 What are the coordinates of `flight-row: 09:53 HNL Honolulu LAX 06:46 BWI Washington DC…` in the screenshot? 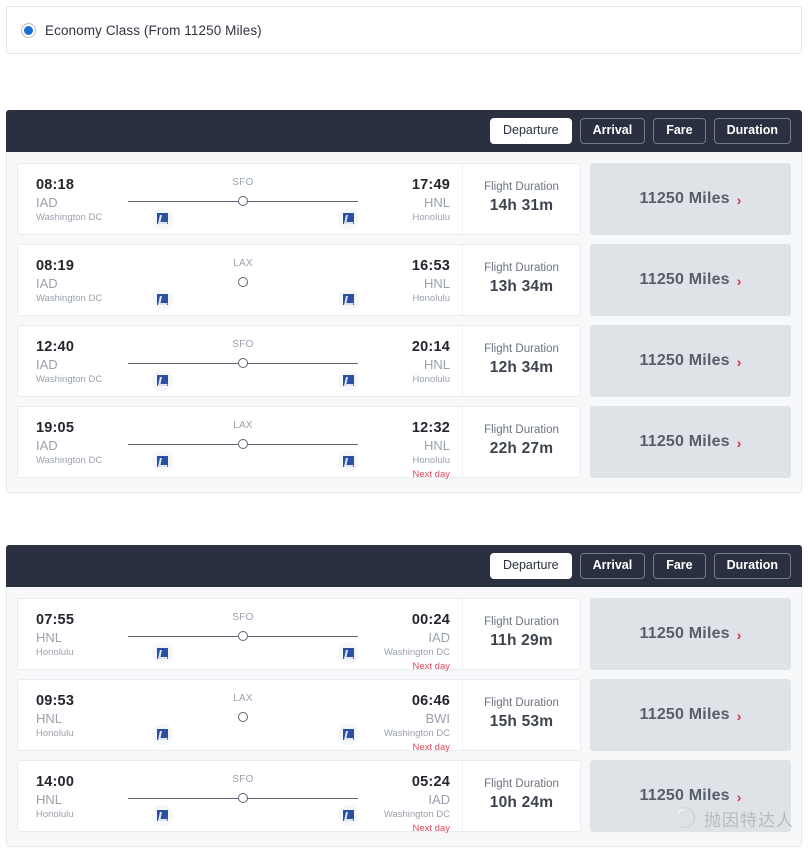 It's located at (404, 716).